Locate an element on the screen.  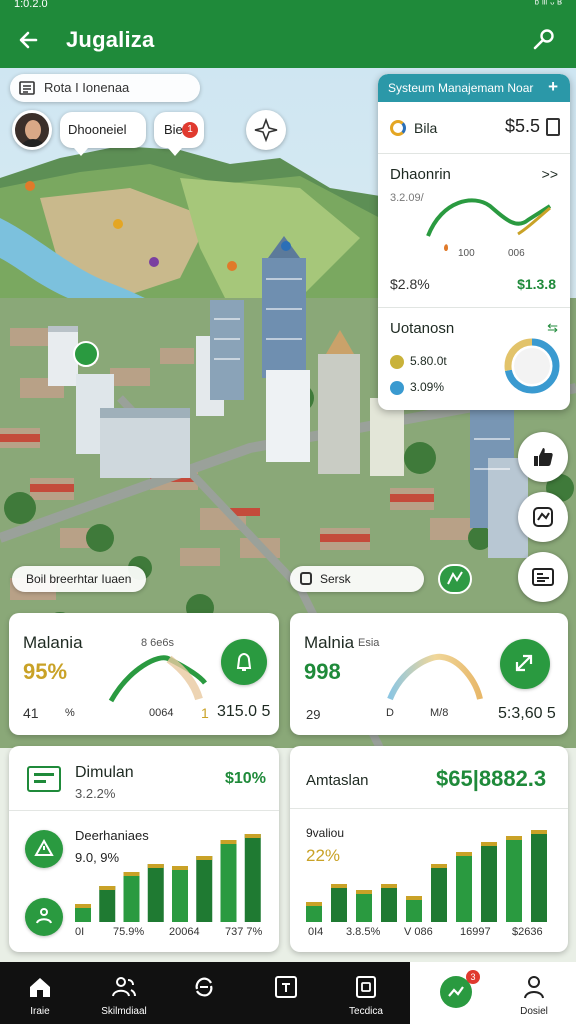
nav-item-refresh is located at coordinates (204, 993).